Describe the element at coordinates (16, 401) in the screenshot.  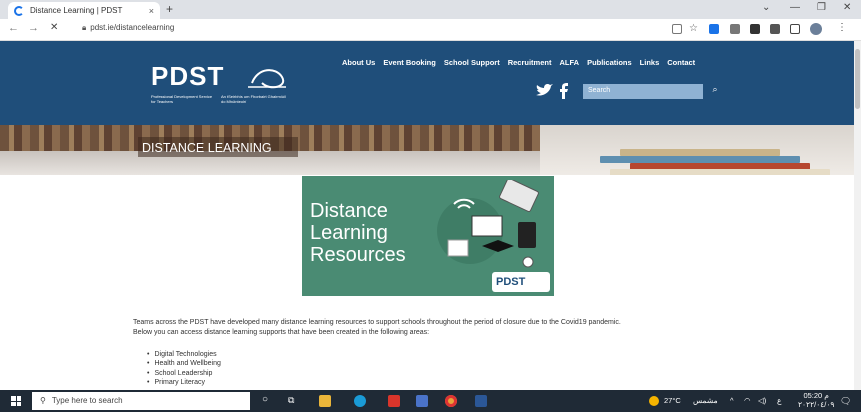
I see `windows-start-icon` at that location.